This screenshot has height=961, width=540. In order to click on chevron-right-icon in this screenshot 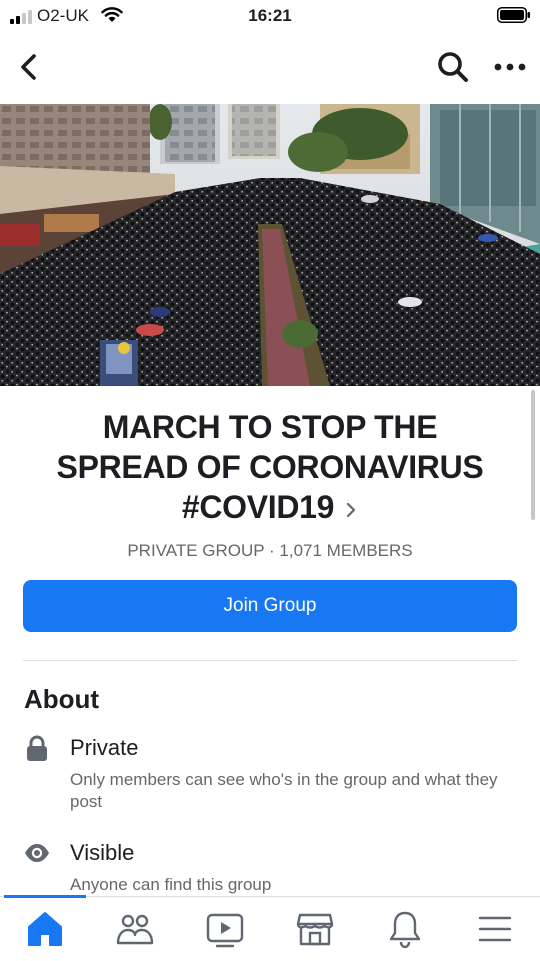, I will do `click(351, 509)`.